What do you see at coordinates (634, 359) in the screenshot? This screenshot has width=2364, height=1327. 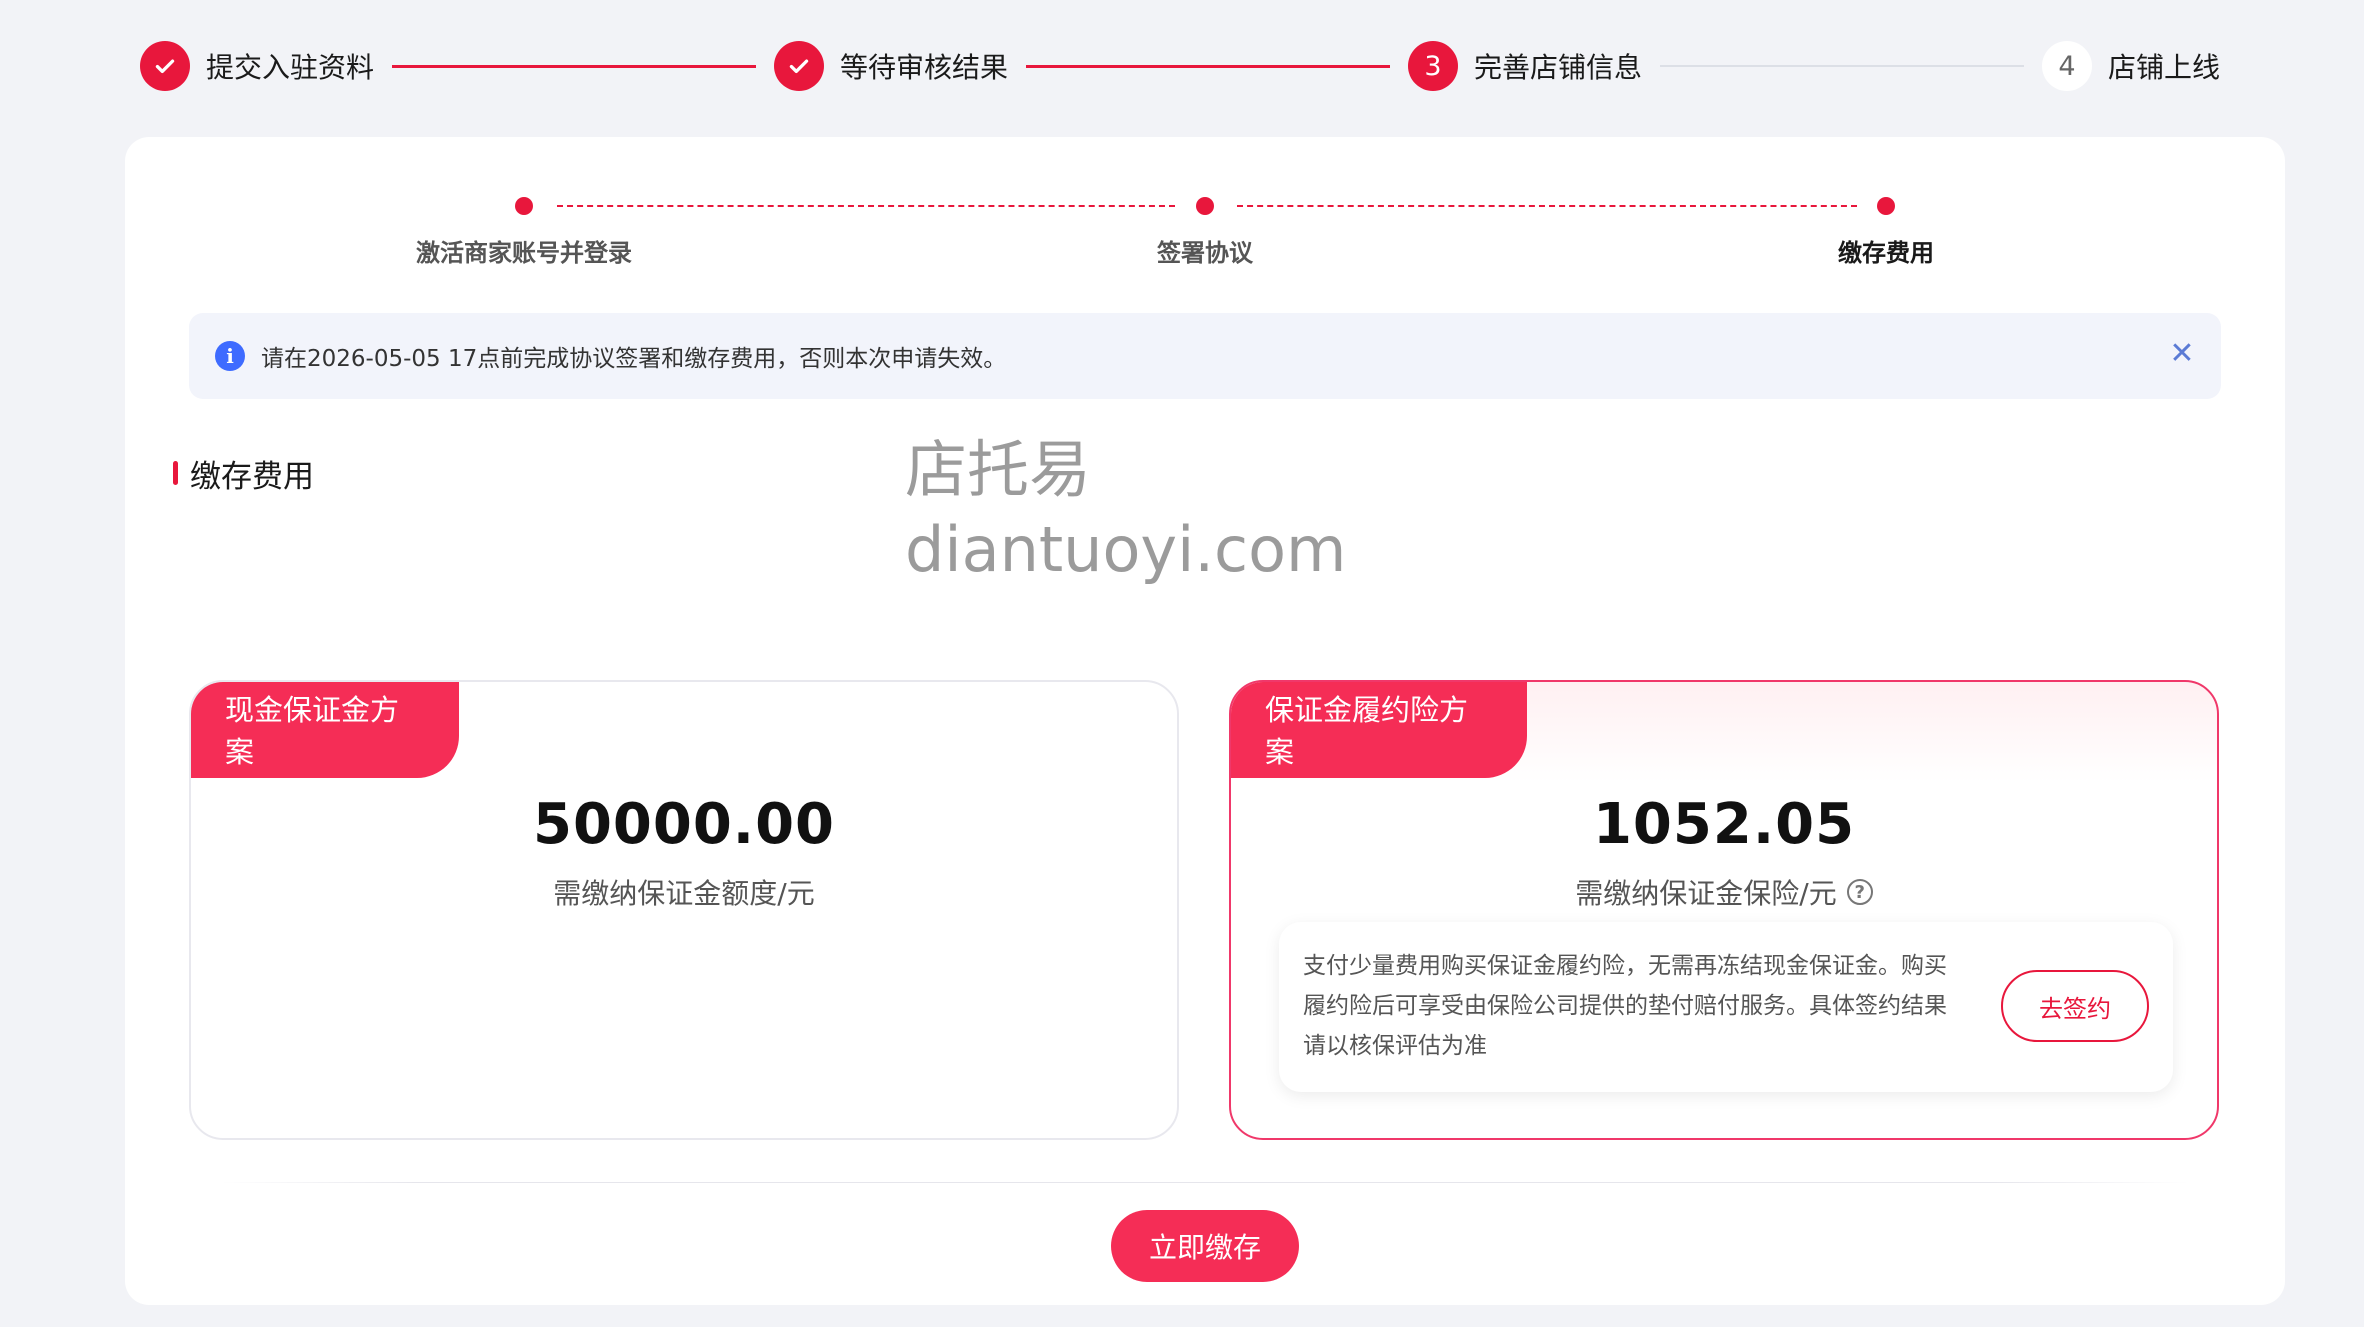 I see `notice-text: 请在2026-05-05 17点前完成协议签署和缴存费用，否则本次申请失效。` at bounding box center [634, 359].